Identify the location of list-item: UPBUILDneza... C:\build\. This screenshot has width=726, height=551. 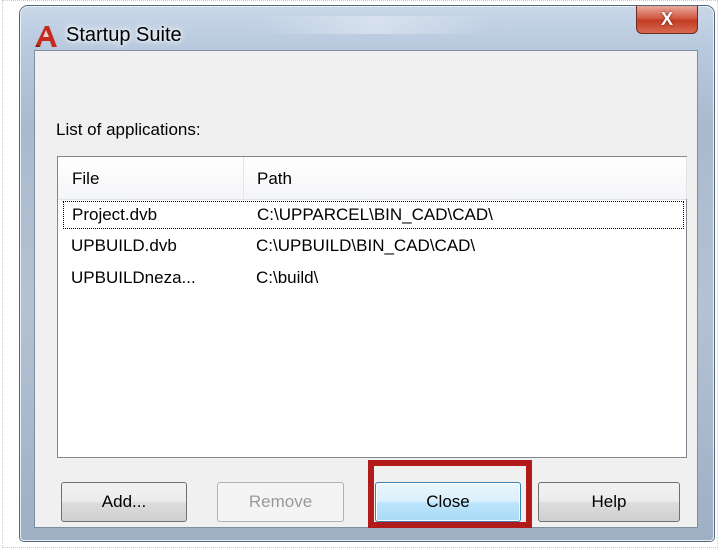
(372, 279).